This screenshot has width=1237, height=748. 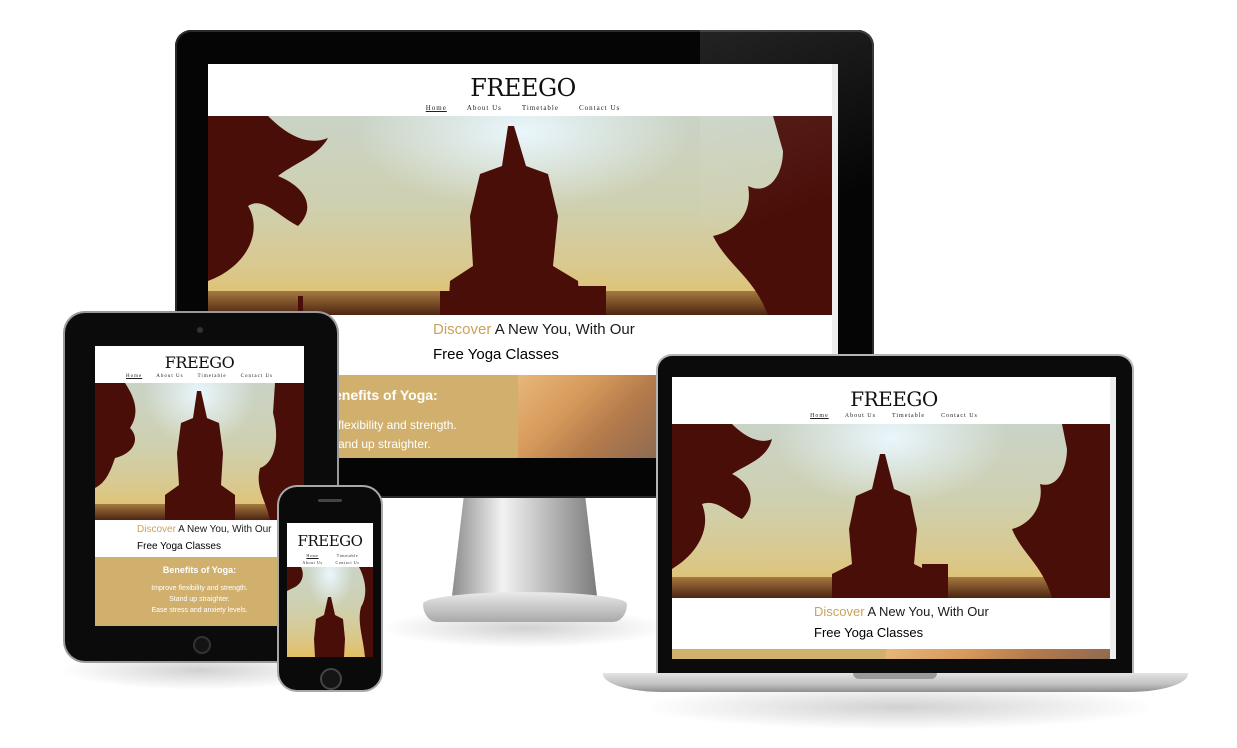 I want to click on benefit-line: Ease stress and anxiety levels., so click(x=199, y=610).